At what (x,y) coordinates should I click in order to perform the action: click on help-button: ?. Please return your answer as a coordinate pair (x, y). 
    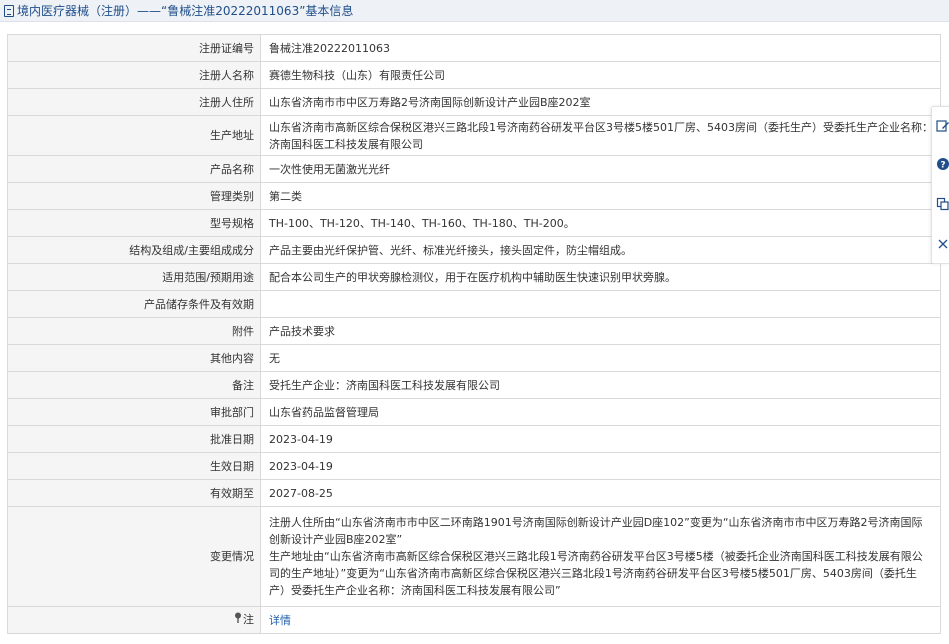
    Looking at the image, I should click on (940, 164).